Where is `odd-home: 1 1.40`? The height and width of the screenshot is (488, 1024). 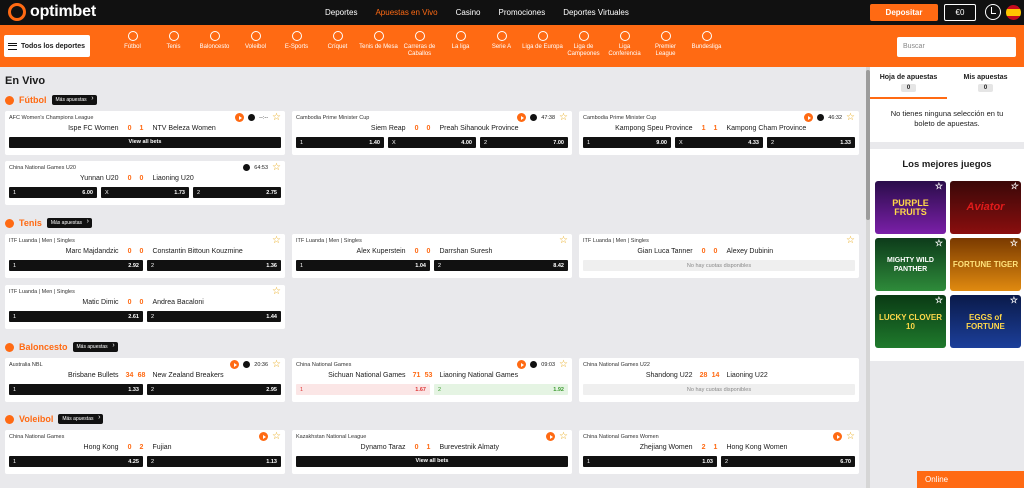
odd-home: 1 1.40 is located at coordinates (340, 142).